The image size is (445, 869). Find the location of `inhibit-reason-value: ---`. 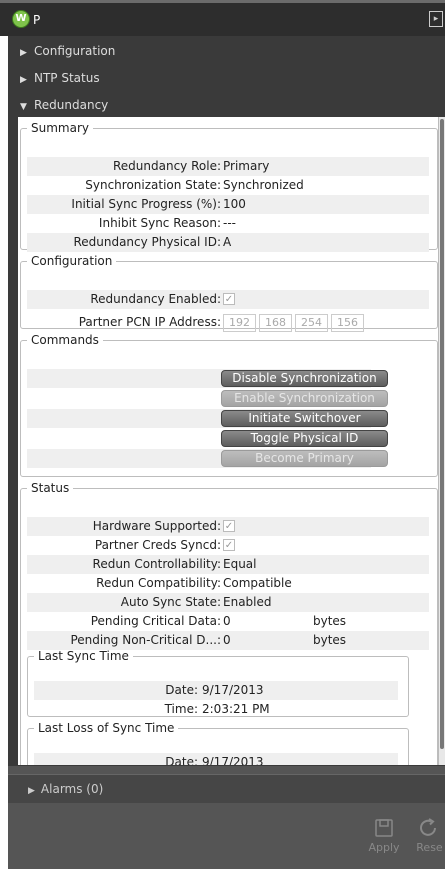

inhibit-reason-value: --- is located at coordinates (229, 223).